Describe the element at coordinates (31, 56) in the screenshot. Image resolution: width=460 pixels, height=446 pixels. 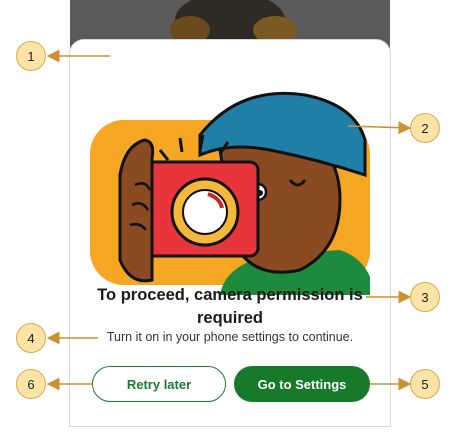
I see `callout-1: 1` at that location.